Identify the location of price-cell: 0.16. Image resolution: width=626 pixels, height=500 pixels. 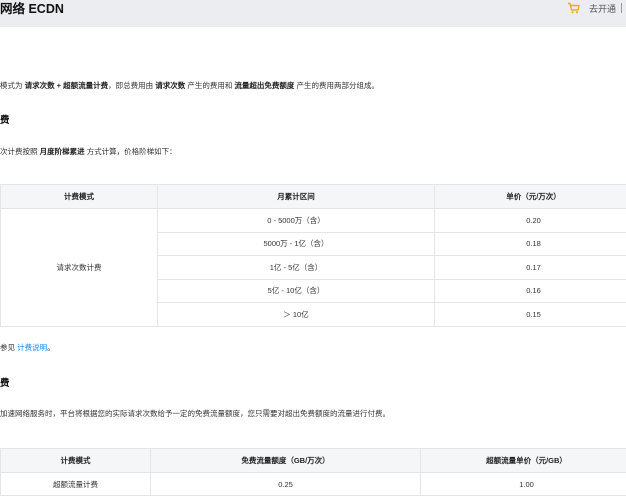
(530, 290).